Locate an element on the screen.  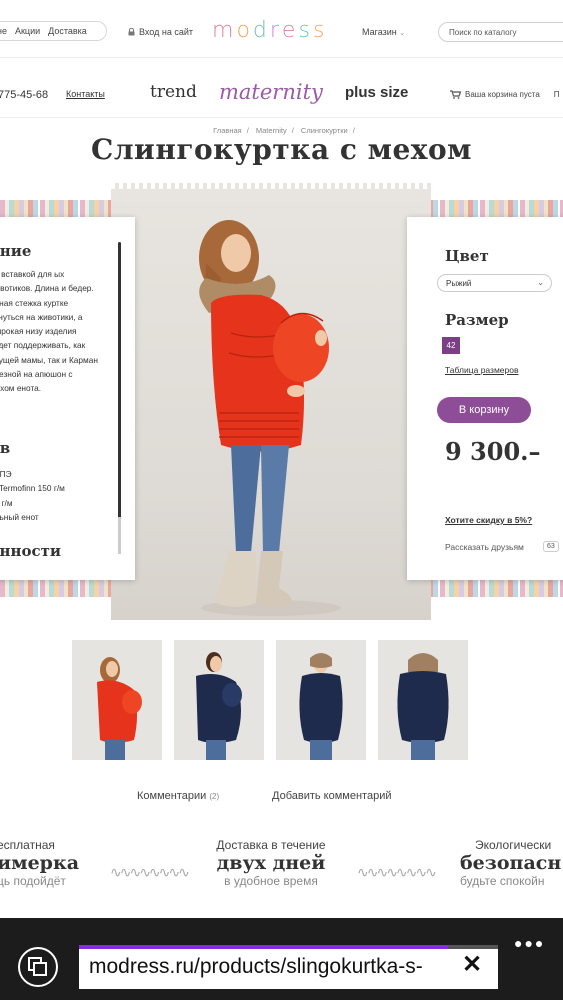
size-table-link: Таблица размеров is located at coordinates (482, 370).